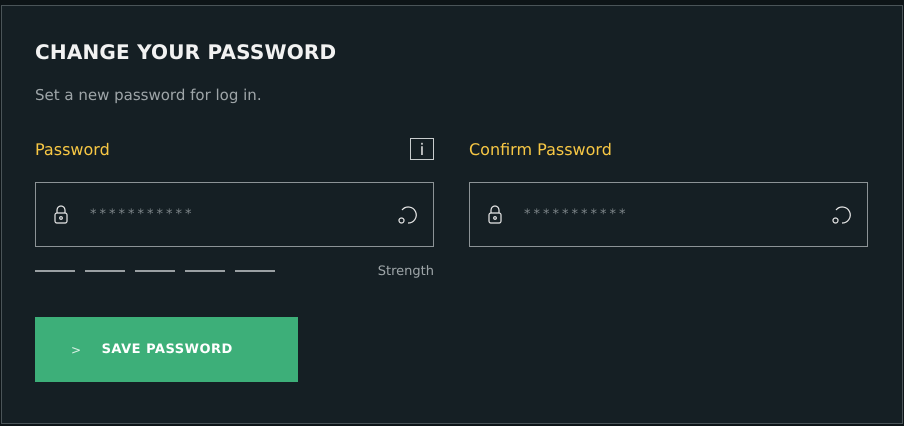 The image size is (904, 426). I want to click on strength-label: Strength, so click(406, 271).